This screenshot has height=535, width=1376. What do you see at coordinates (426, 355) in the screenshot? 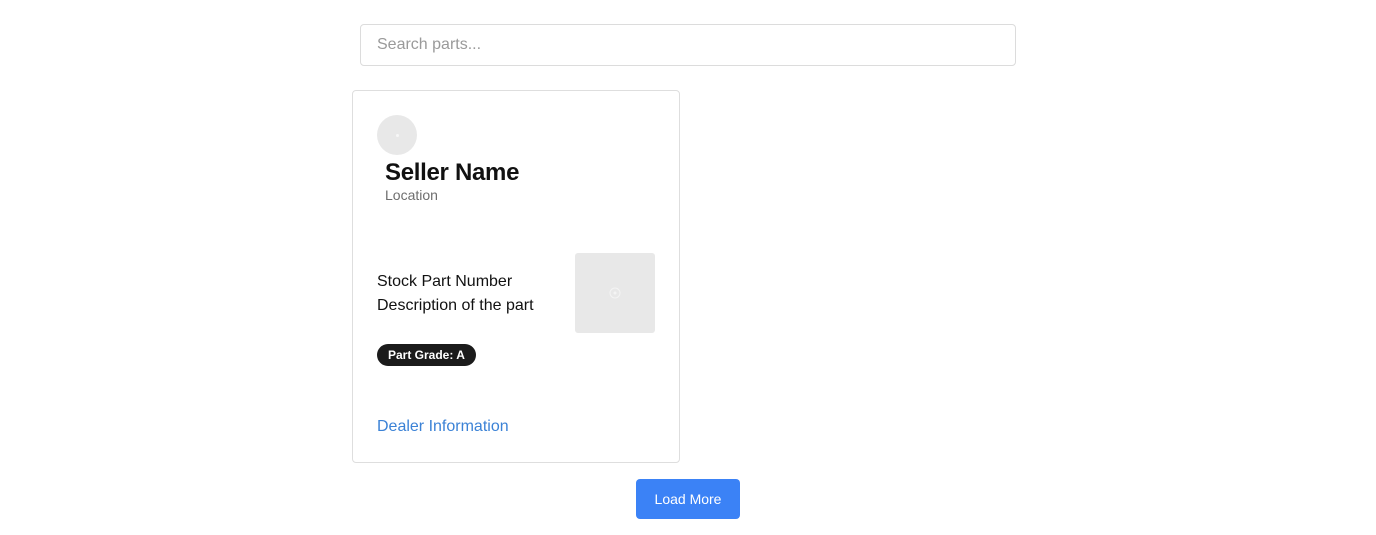
I see `part-grade-badge: Part Grade: A` at bounding box center [426, 355].